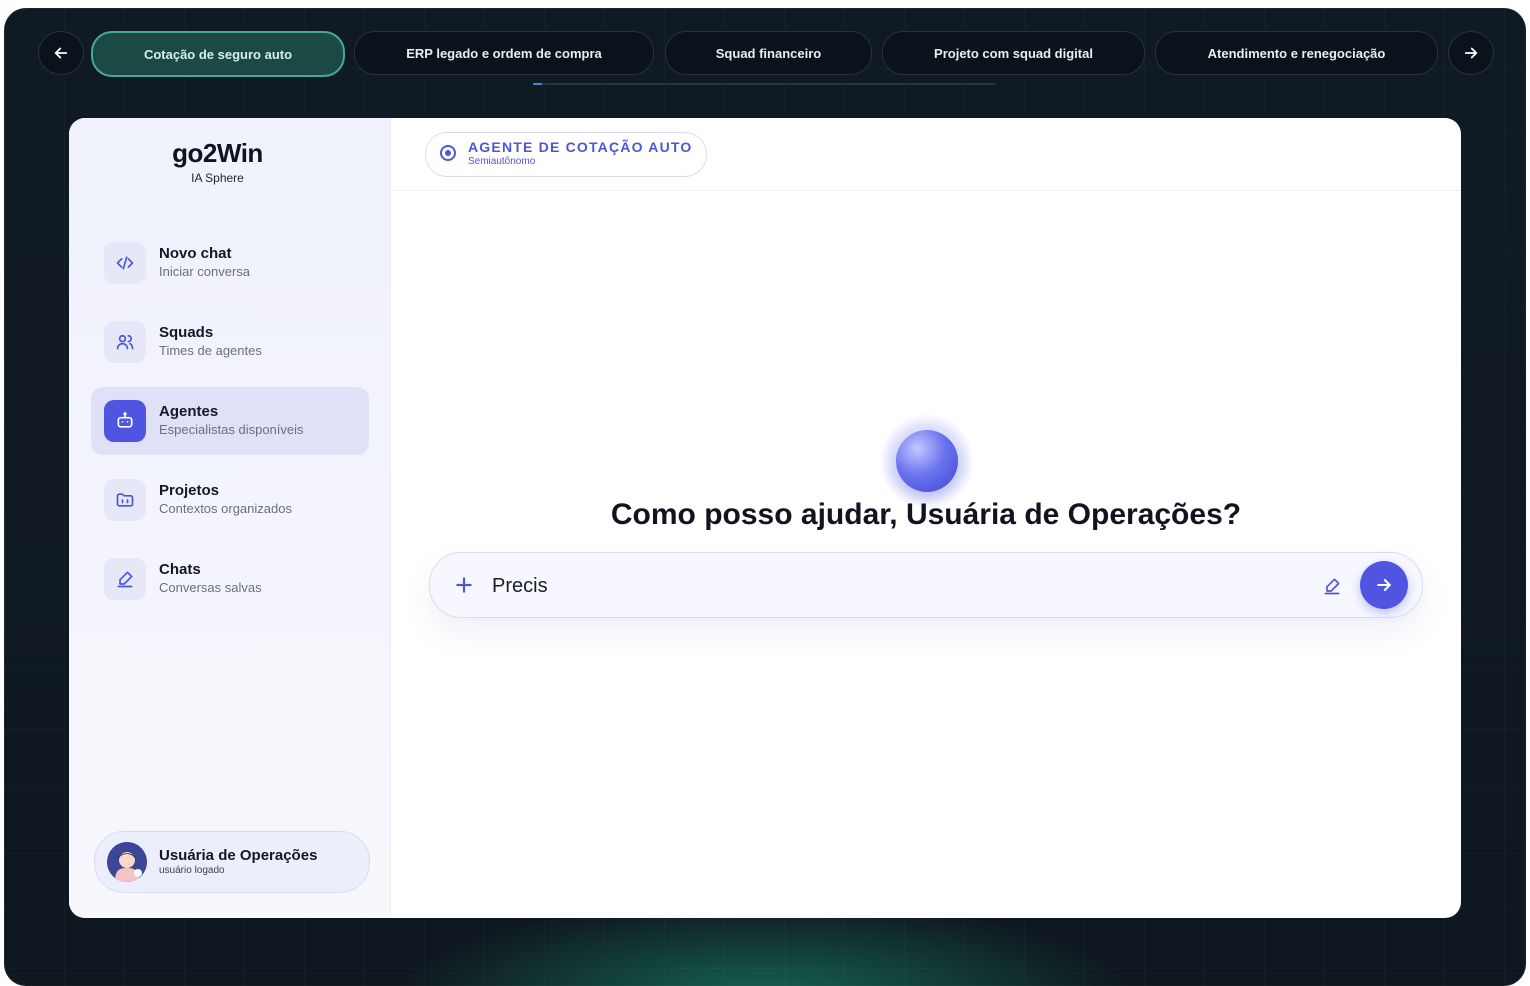  I want to click on sidebar-item-subtitle: Times de agentes, so click(210, 350).